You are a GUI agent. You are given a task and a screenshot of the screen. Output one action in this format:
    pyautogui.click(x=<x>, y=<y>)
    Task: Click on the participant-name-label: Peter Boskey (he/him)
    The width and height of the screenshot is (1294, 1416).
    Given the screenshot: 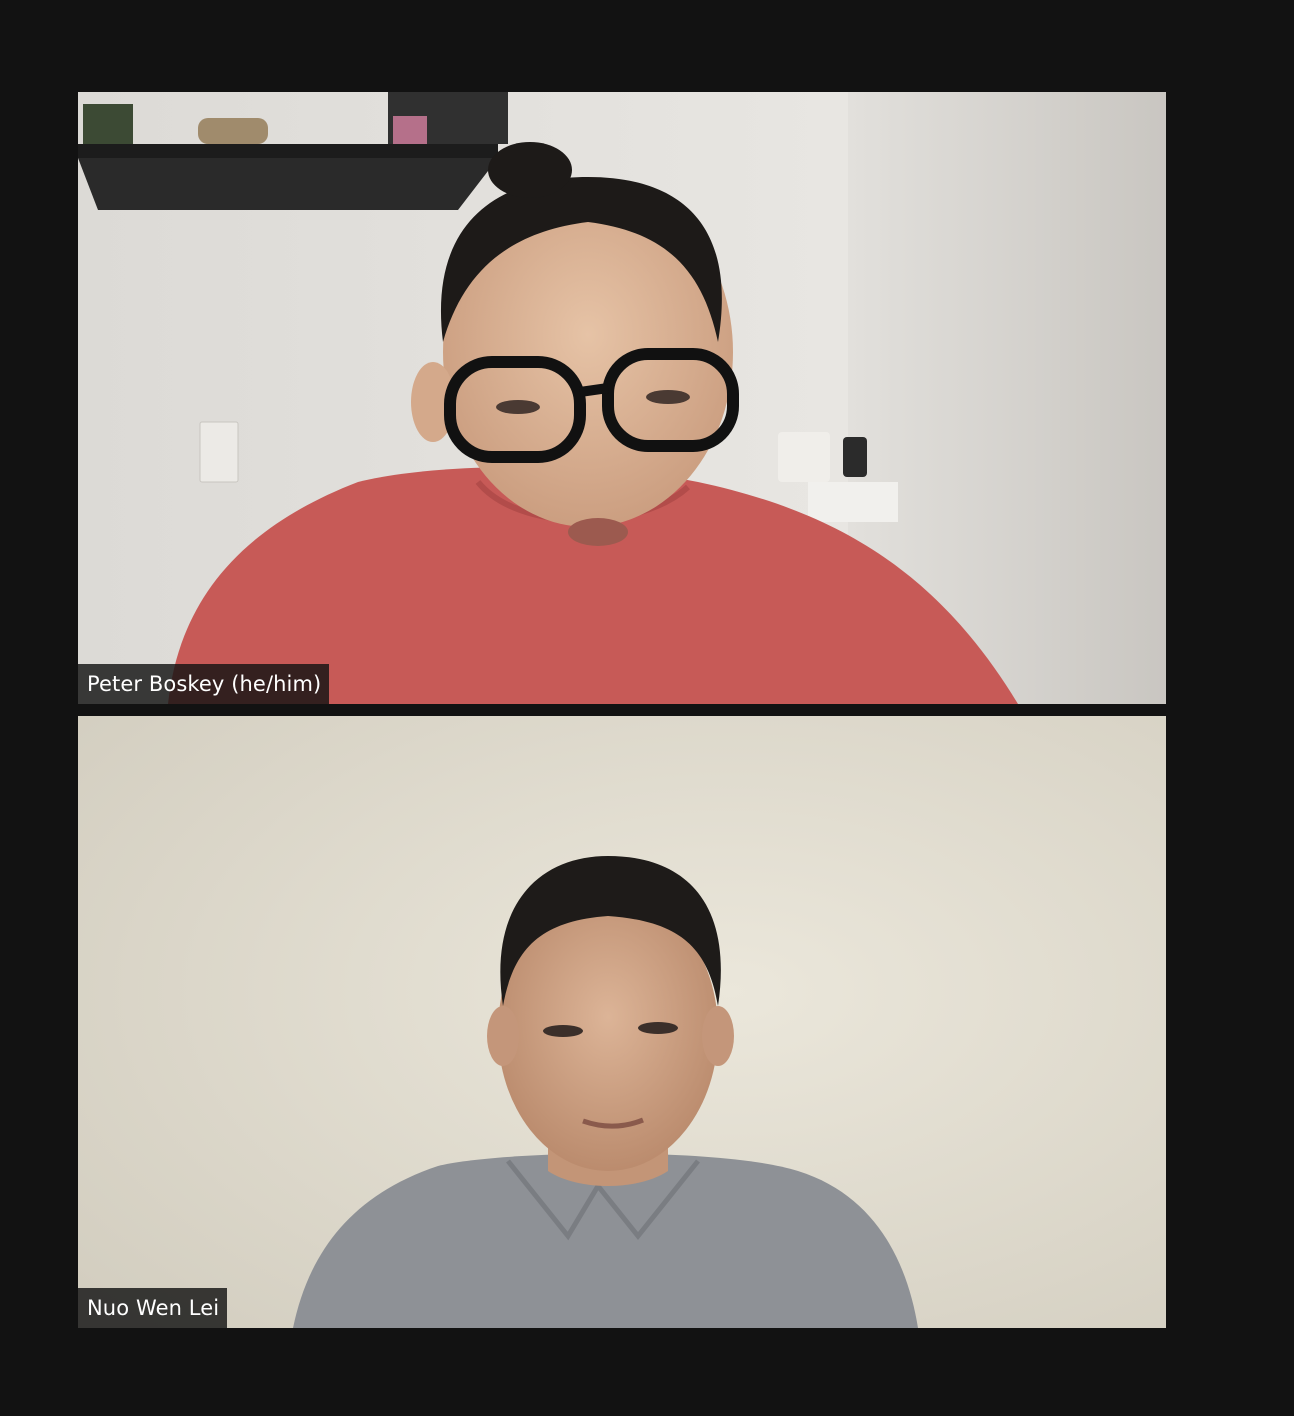 What is the action you would take?
    pyautogui.click(x=204, y=684)
    